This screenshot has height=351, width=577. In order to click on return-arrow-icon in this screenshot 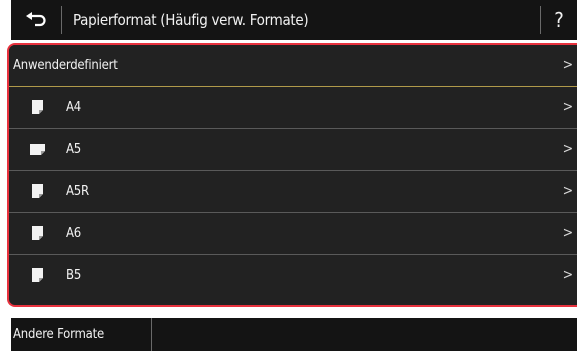, I will do `click(36, 19)`.